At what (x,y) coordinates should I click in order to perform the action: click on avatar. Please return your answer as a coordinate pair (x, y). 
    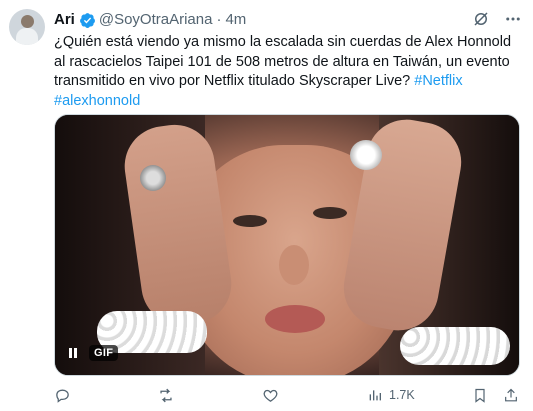
    Looking at the image, I should click on (27, 27).